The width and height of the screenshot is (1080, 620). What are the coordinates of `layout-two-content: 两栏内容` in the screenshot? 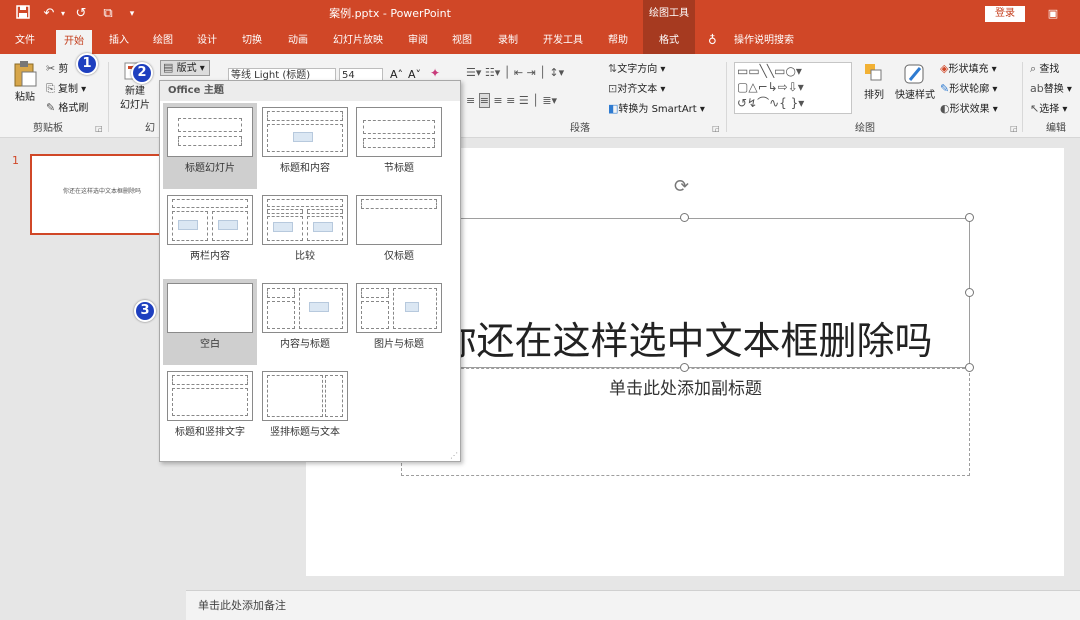 It's located at (210, 234).